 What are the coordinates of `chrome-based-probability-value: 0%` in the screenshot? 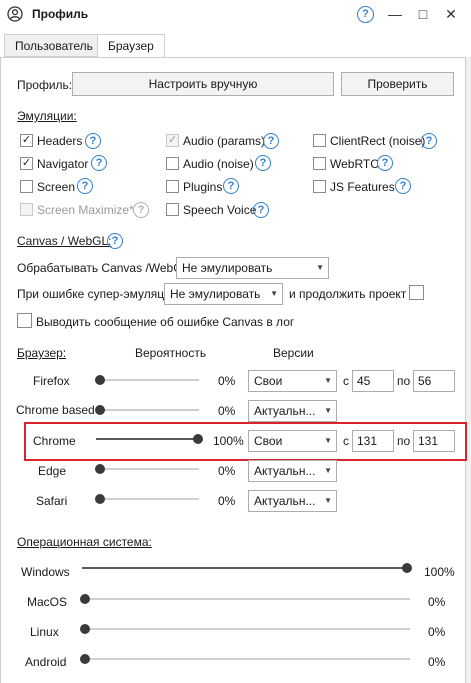 It's located at (227, 411).